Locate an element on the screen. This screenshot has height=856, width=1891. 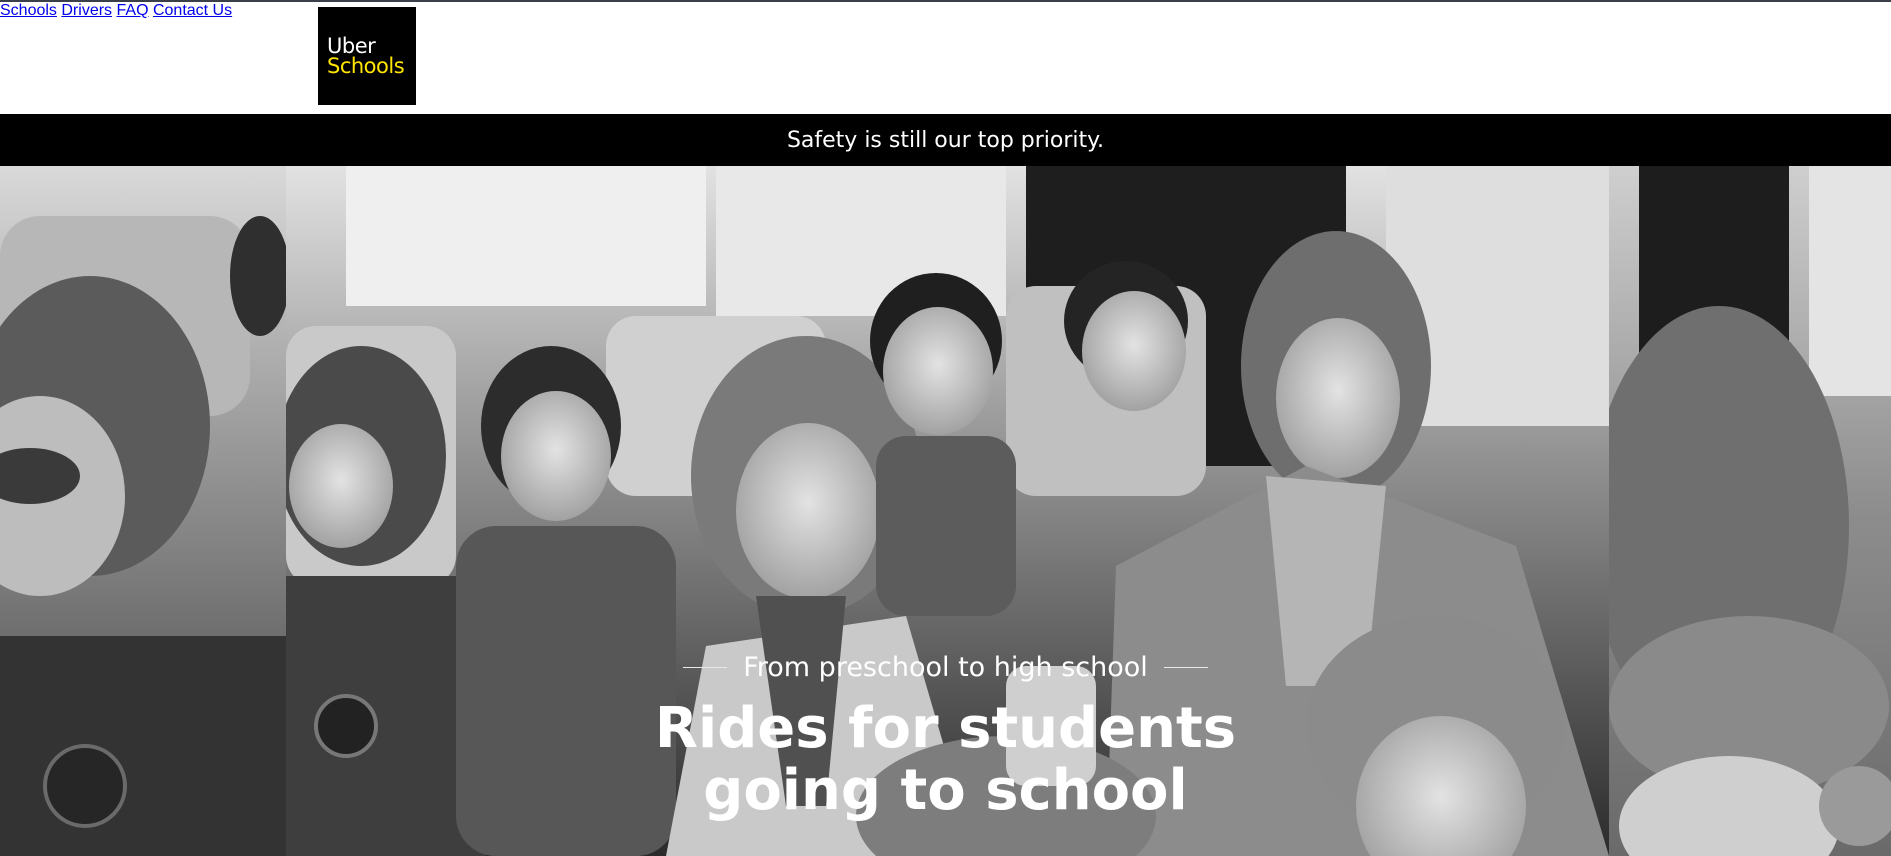
nav-link-faq: FAQ is located at coordinates (133, 10).